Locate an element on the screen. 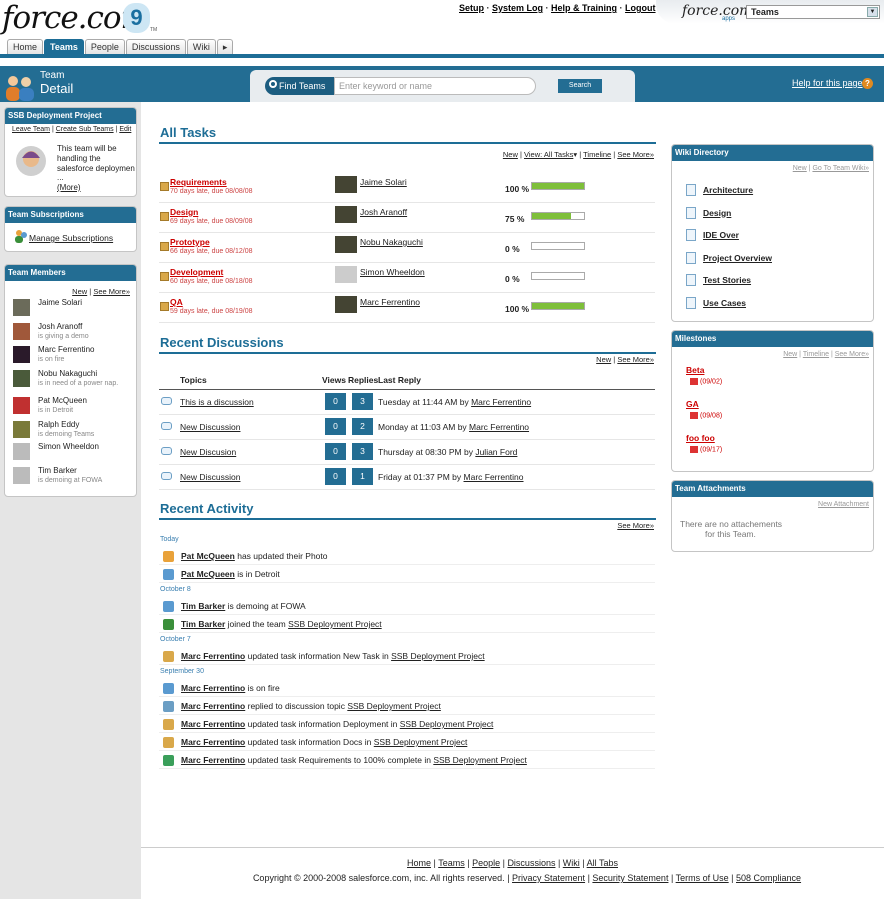  discussion-topic-link: This is a discussion is located at coordinates (217, 402).